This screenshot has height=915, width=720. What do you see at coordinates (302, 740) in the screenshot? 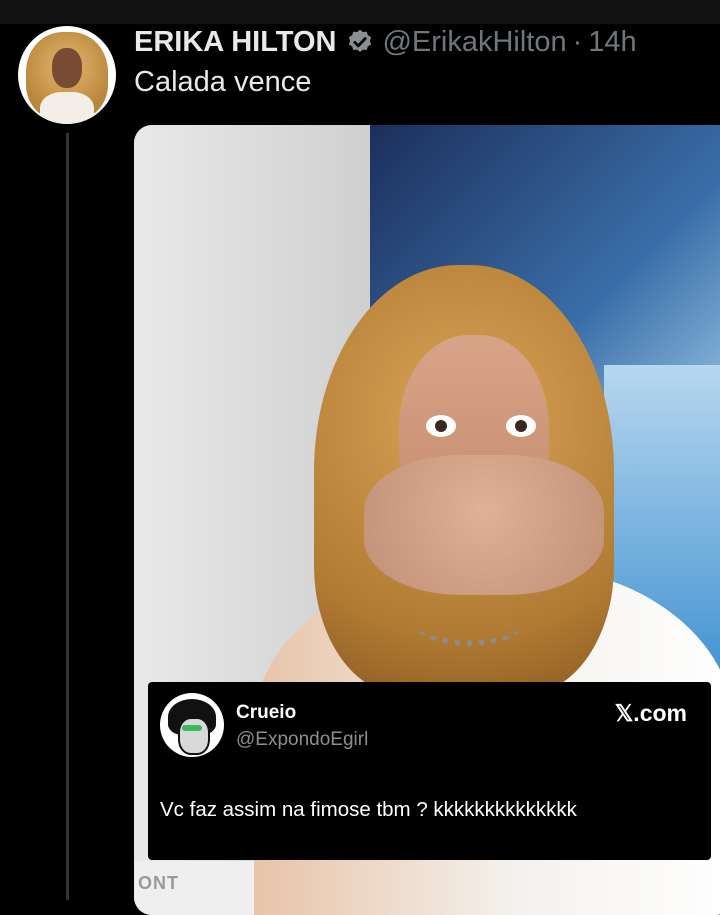
I see `quoted-handle: @ExpondoEgirl` at bounding box center [302, 740].